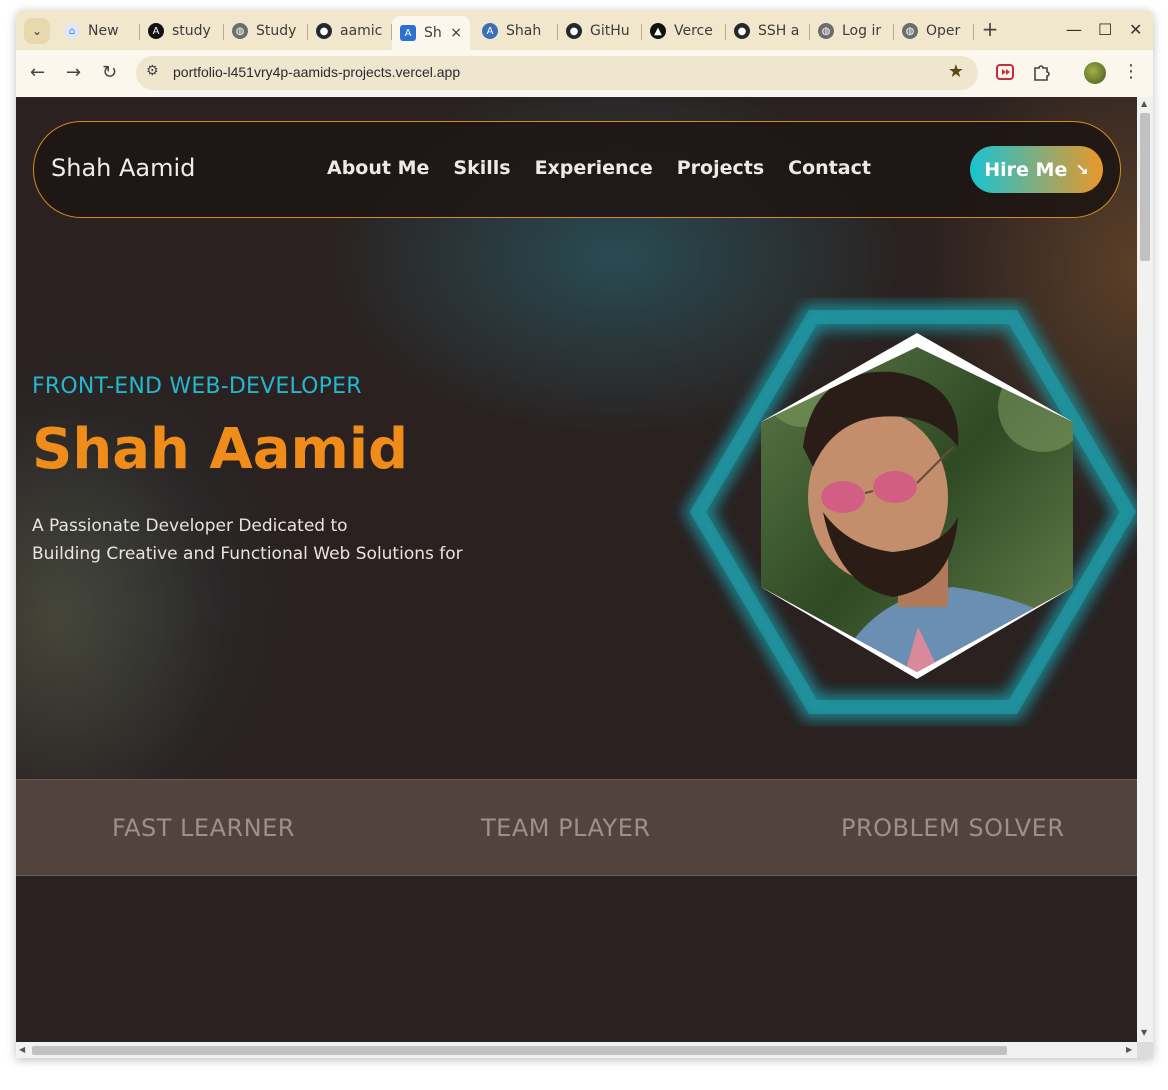 This screenshot has height=1090, width=1168. Describe the element at coordinates (361, 31) in the screenshot. I see `tab-label: aamic` at that location.